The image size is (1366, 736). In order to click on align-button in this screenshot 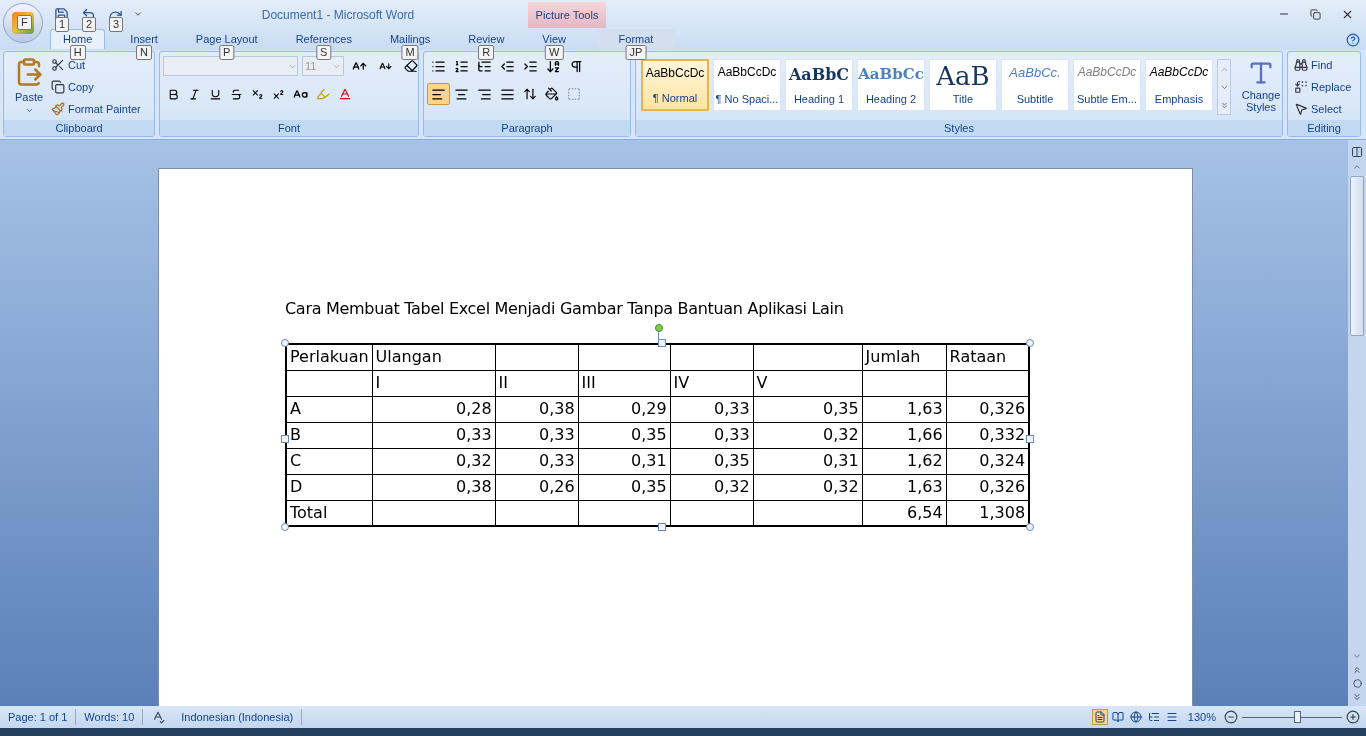, I will do `click(438, 94)`.